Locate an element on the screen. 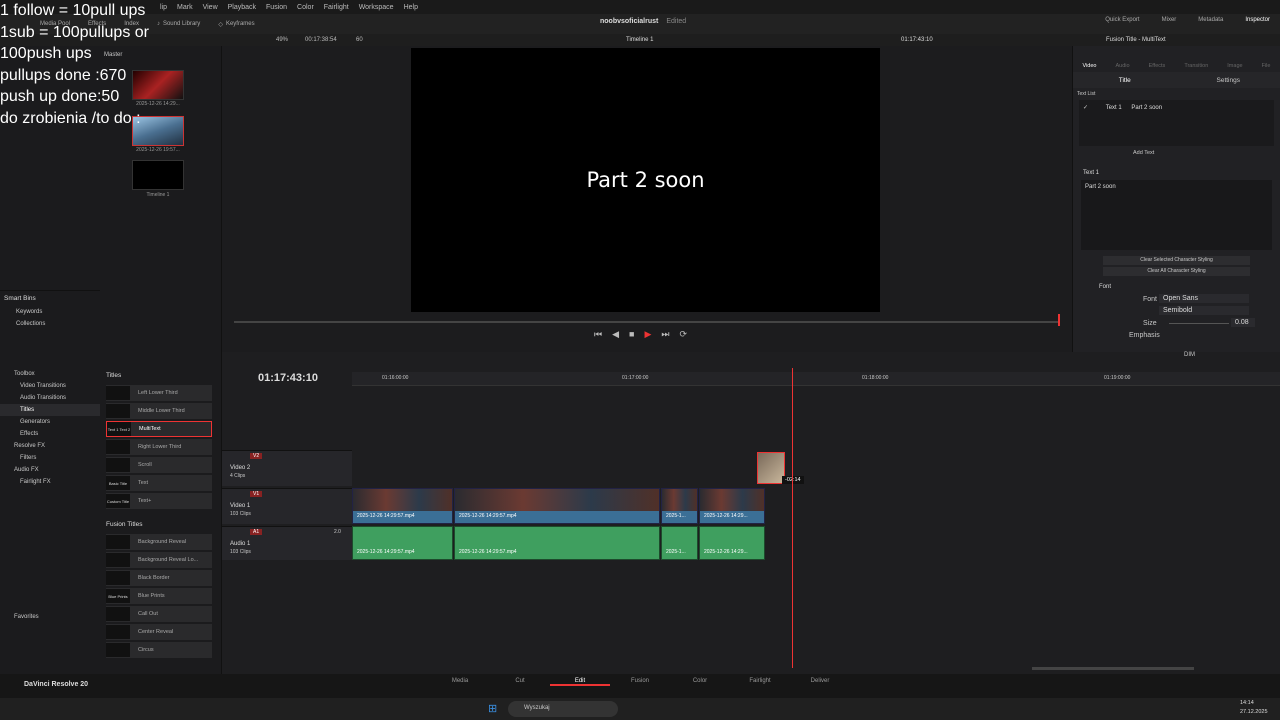 The image size is (1280, 720). jump-end-icon: ⏭ is located at coordinates (665, 334).